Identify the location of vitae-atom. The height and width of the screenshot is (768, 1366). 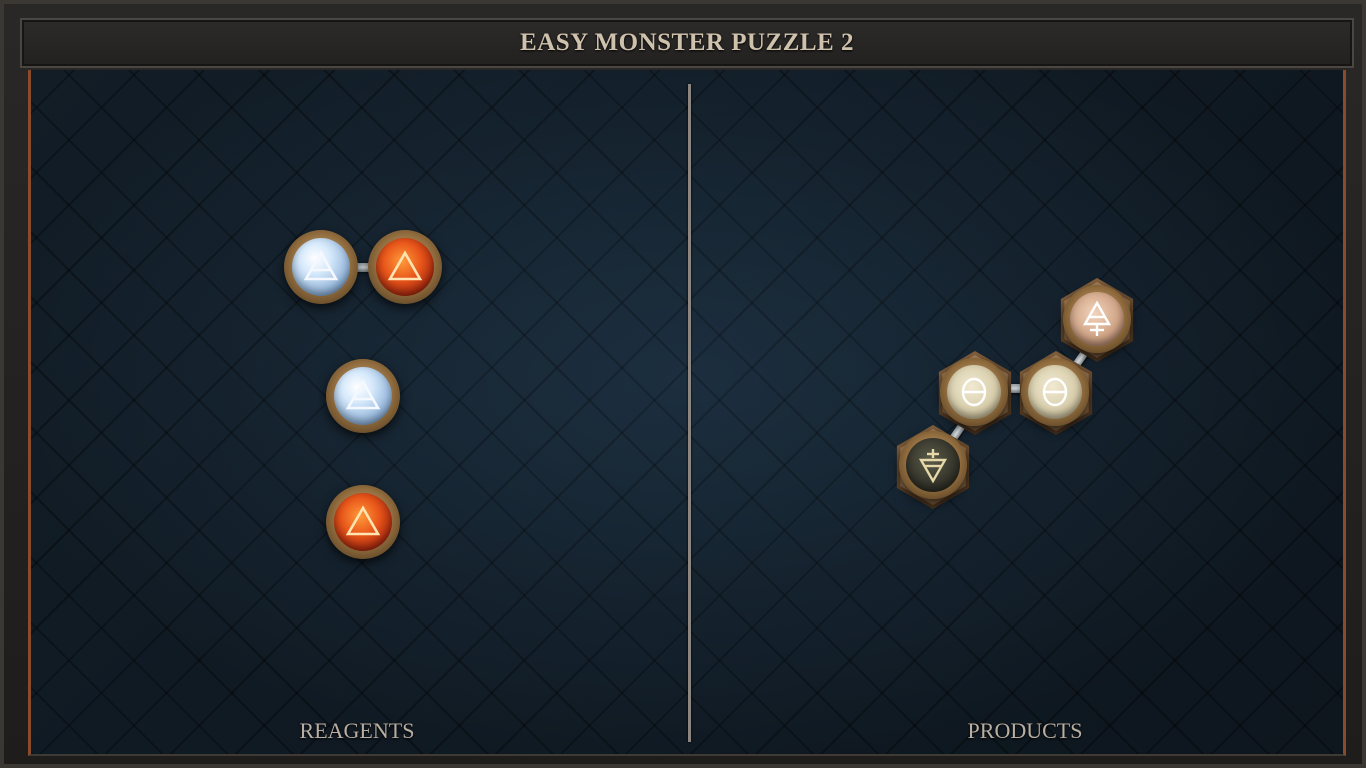
(1097, 319).